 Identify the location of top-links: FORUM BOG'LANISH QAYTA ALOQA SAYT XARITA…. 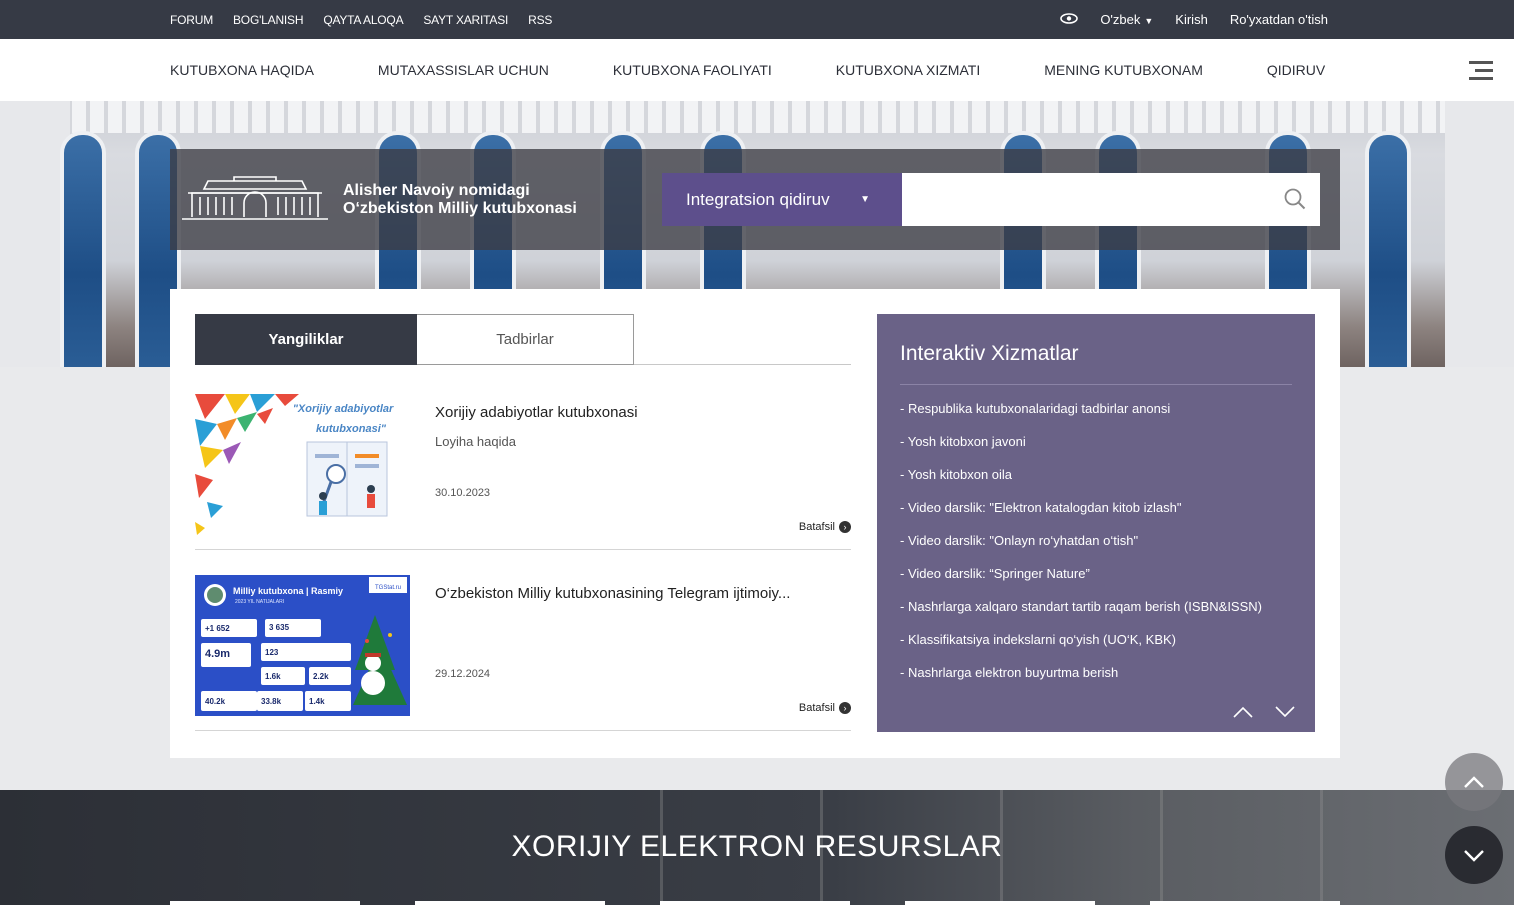
(361, 19).